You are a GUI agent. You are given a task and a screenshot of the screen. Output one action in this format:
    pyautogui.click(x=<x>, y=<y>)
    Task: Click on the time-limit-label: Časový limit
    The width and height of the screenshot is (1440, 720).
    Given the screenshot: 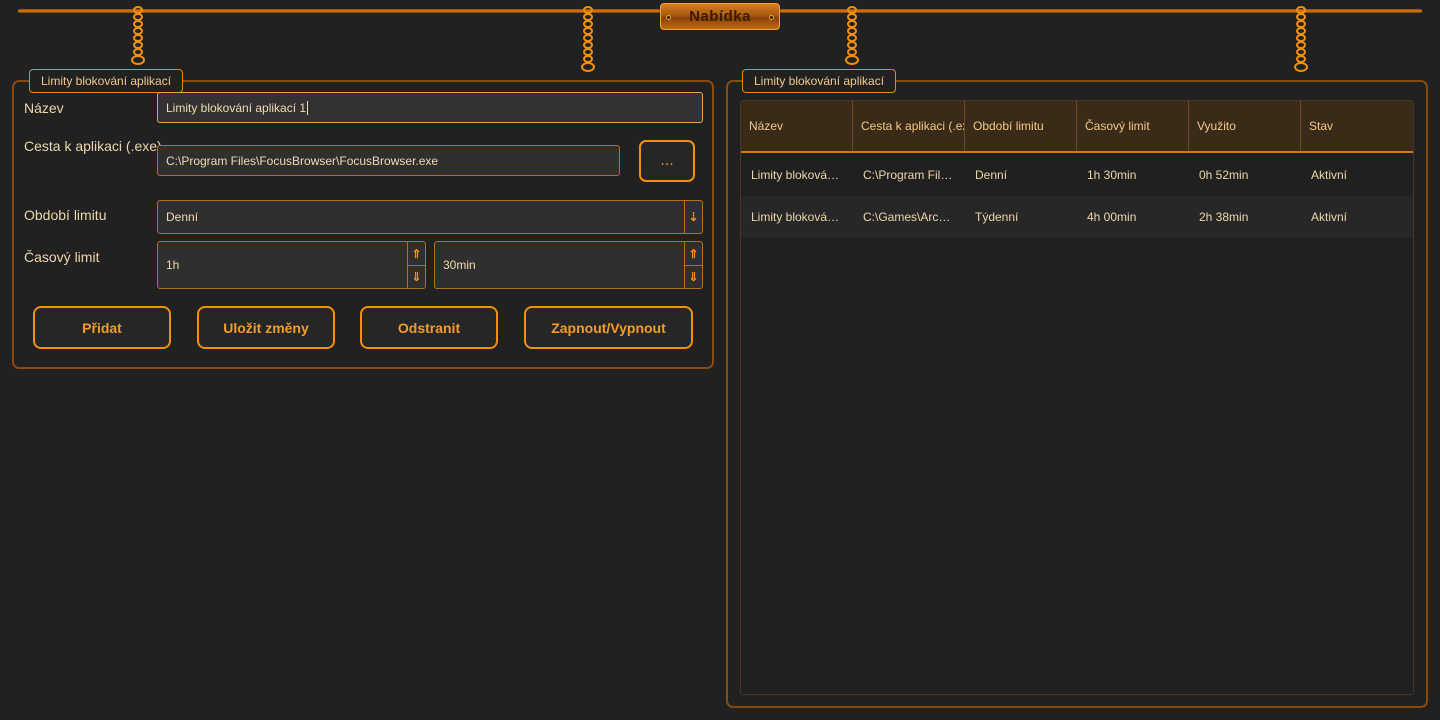 What is the action you would take?
    pyautogui.click(x=62, y=257)
    